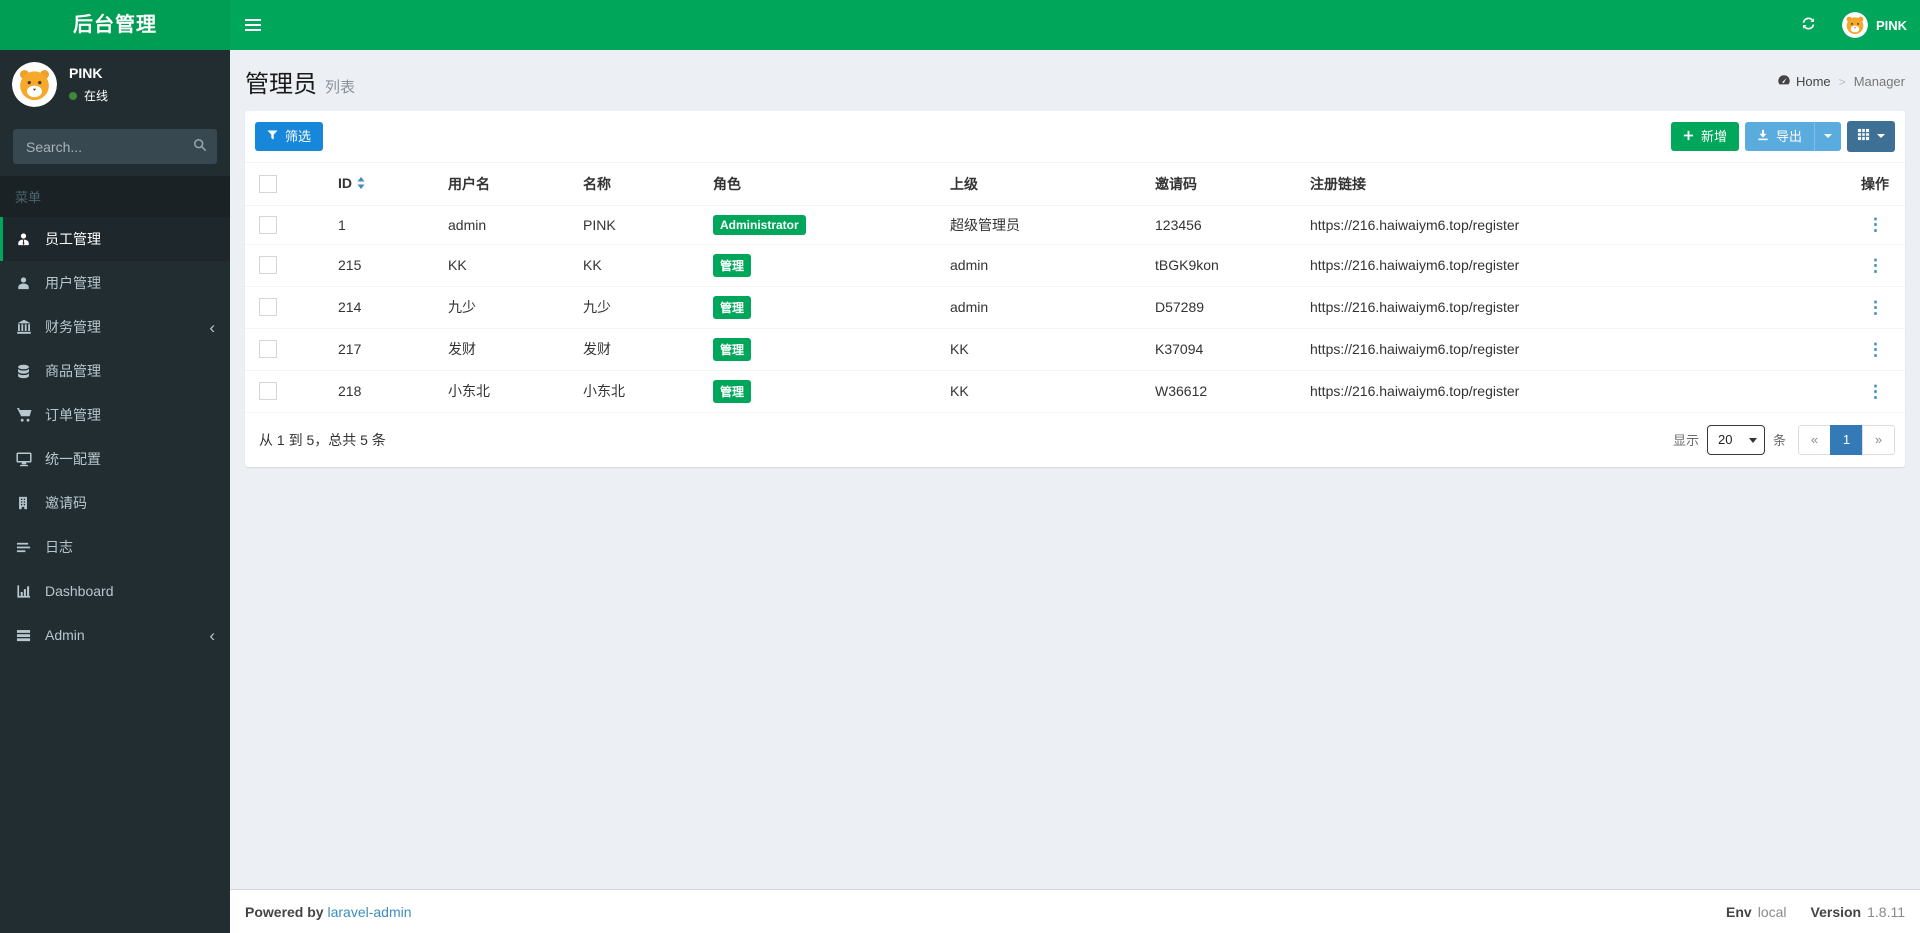  What do you see at coordinates (115, 327) in the screenshot?
I see `sidebar-item-finance: 财务管理 ‹` at bounding box center [115, 327].